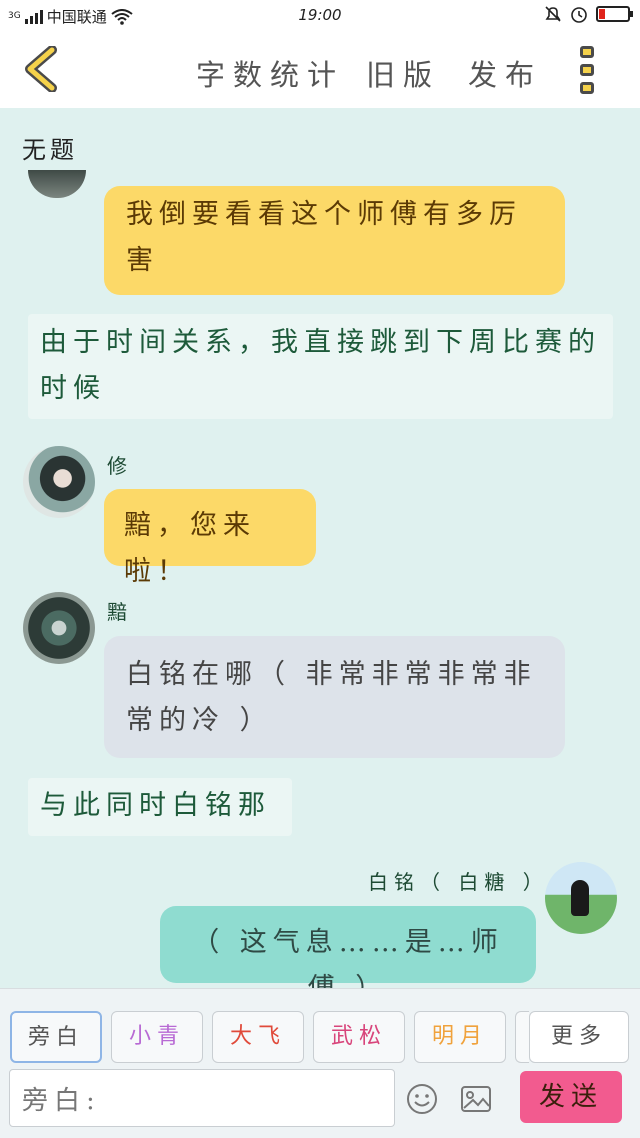 Image resolution: width=640 pixels, height=1138 pixels. Describe the element at coordinates (359, 1037) in the screenshot. I see `role-wusong-button: 武松` at that location.